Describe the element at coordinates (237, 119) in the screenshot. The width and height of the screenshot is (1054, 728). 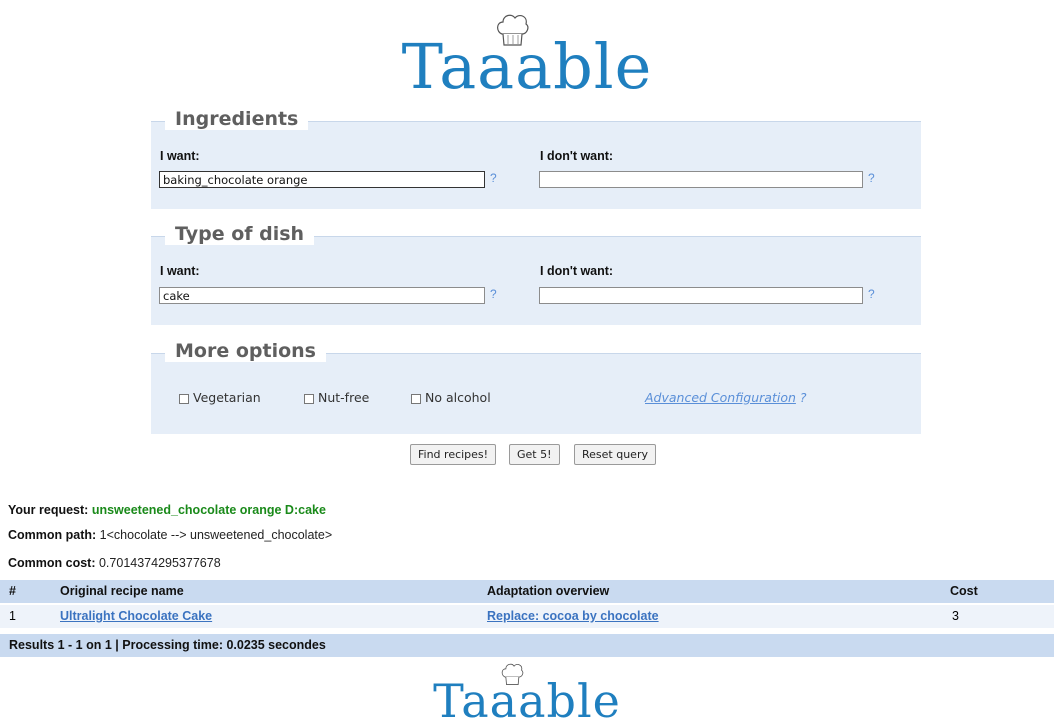
I see `ingredients-legend: Ingredients` at that location.